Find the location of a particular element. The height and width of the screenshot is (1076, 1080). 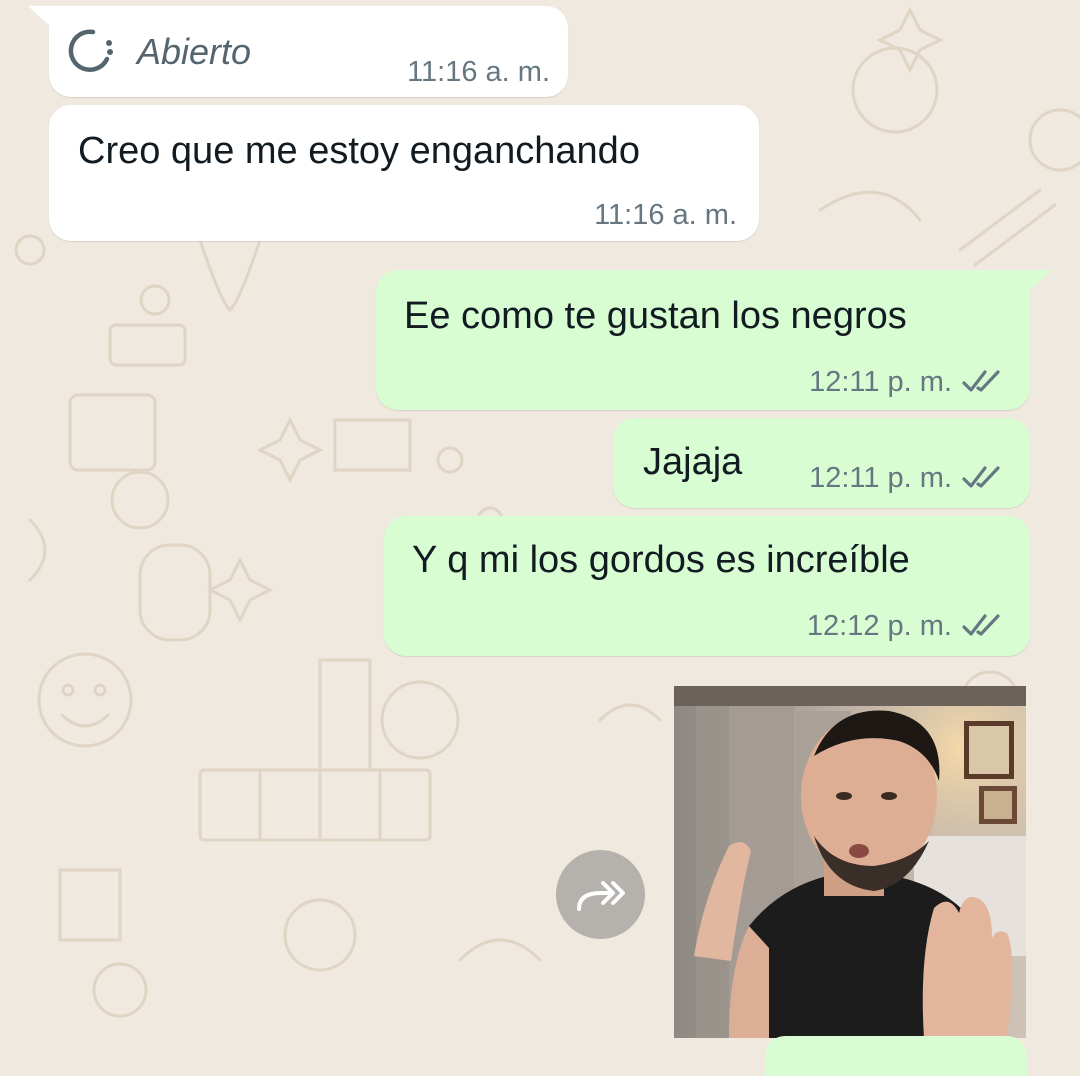

forward-button is located at coordinates (600, 894).